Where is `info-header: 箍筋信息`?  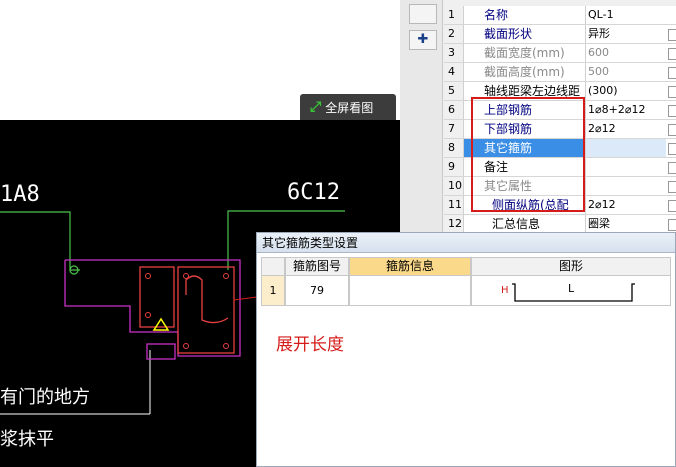
info-header: 箍筋信息 is located at coordinates (410, 266).